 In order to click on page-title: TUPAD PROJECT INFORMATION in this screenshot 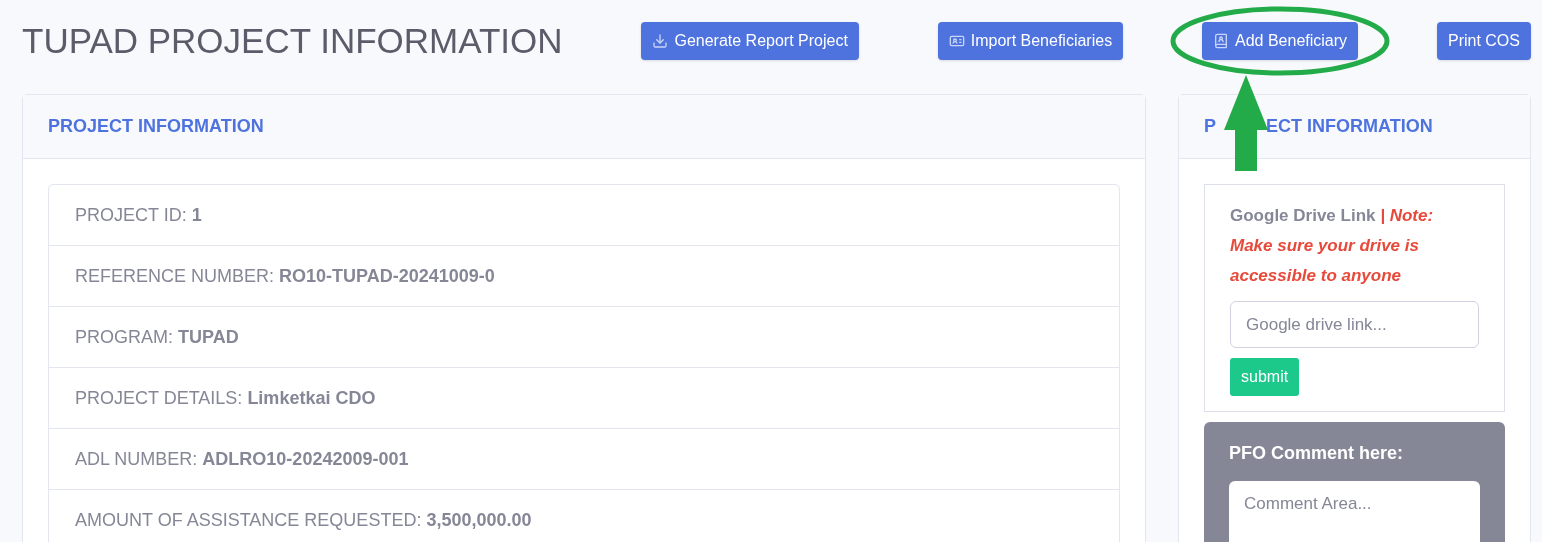, I will do `click(292, 40)`.